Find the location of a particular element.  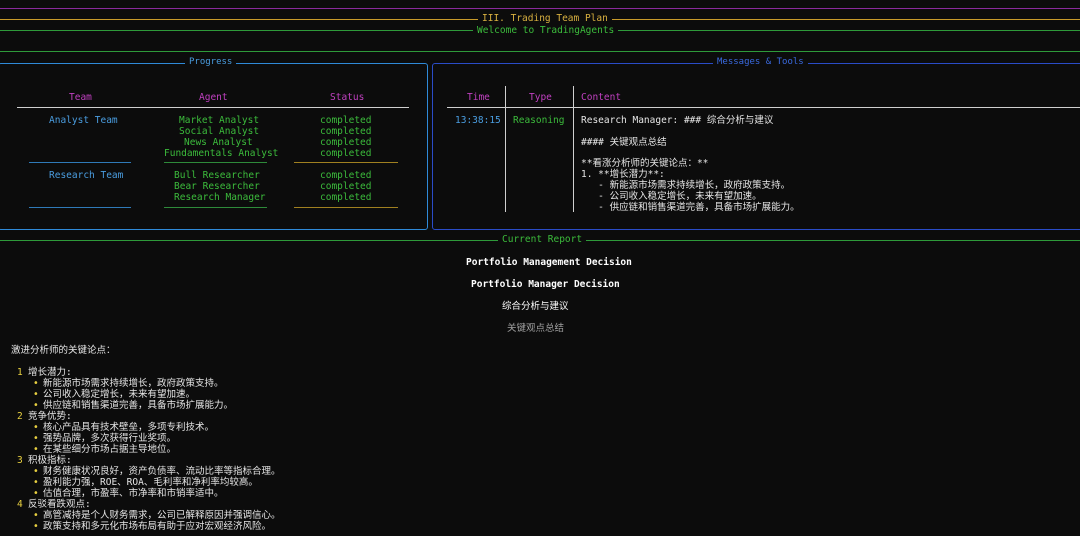

report-heading-2: Portfolio Manager Decision is located at coordinates (545, 284).